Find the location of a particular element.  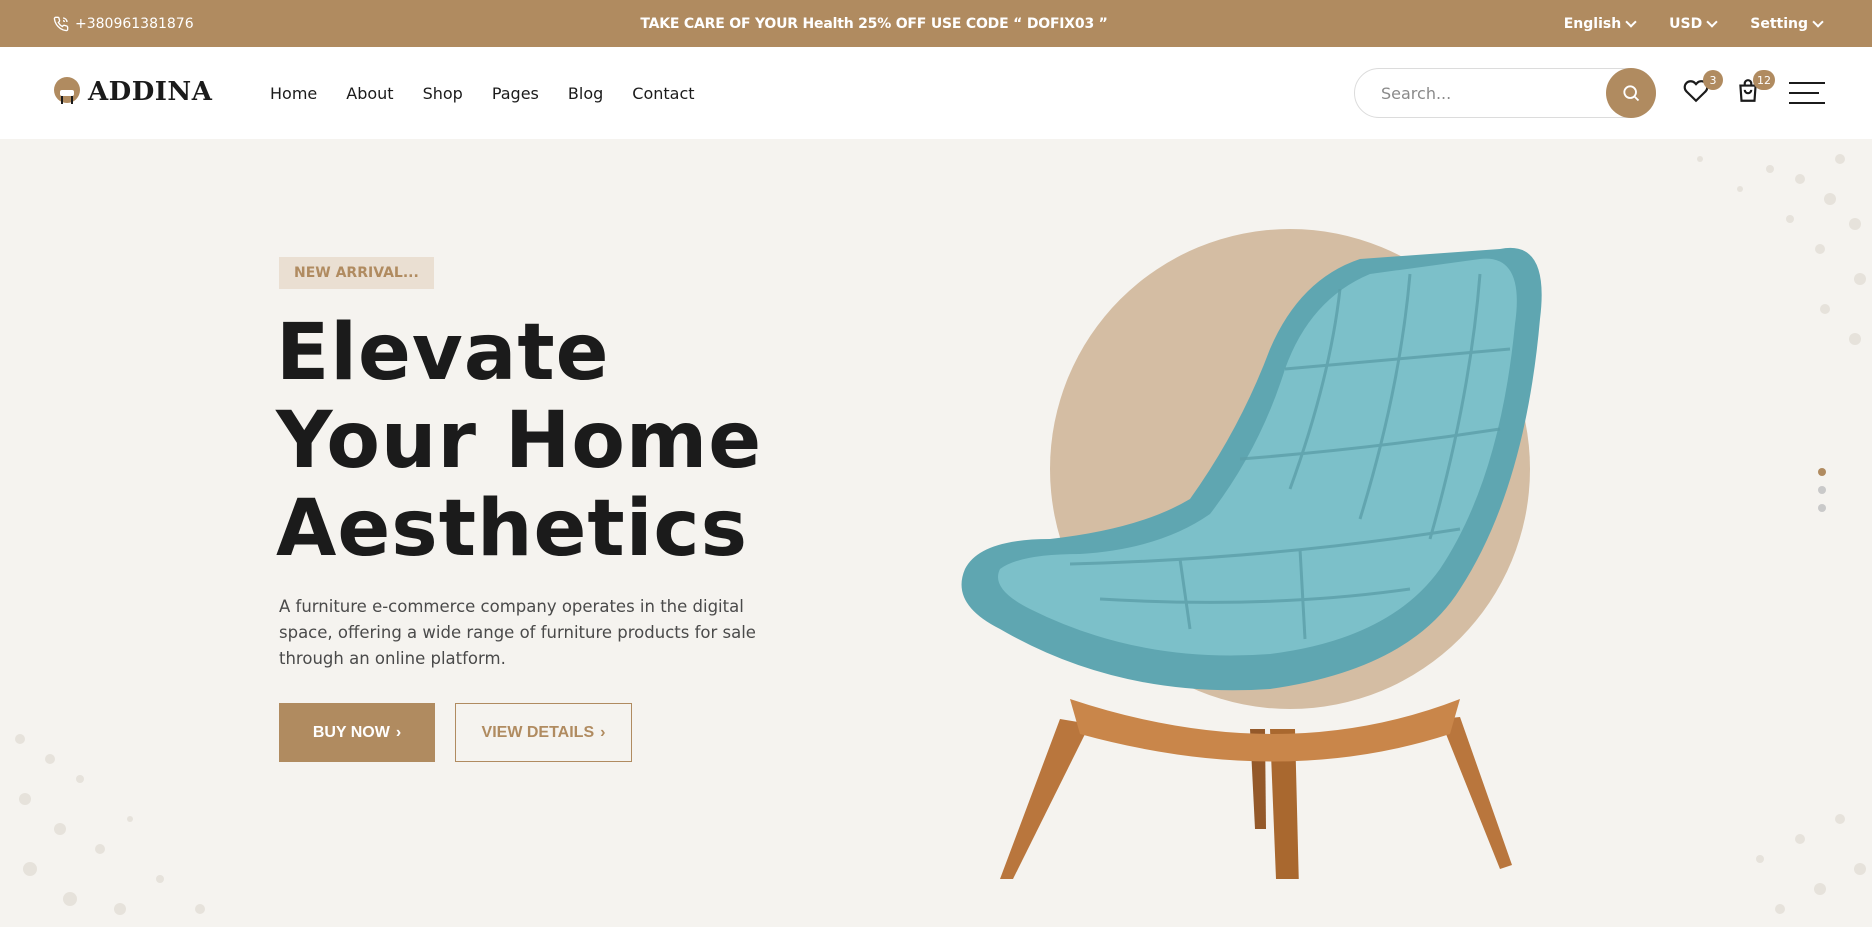

main-nav: Home About Shop Pages Blog Contact is located at coordinates (482, 93).